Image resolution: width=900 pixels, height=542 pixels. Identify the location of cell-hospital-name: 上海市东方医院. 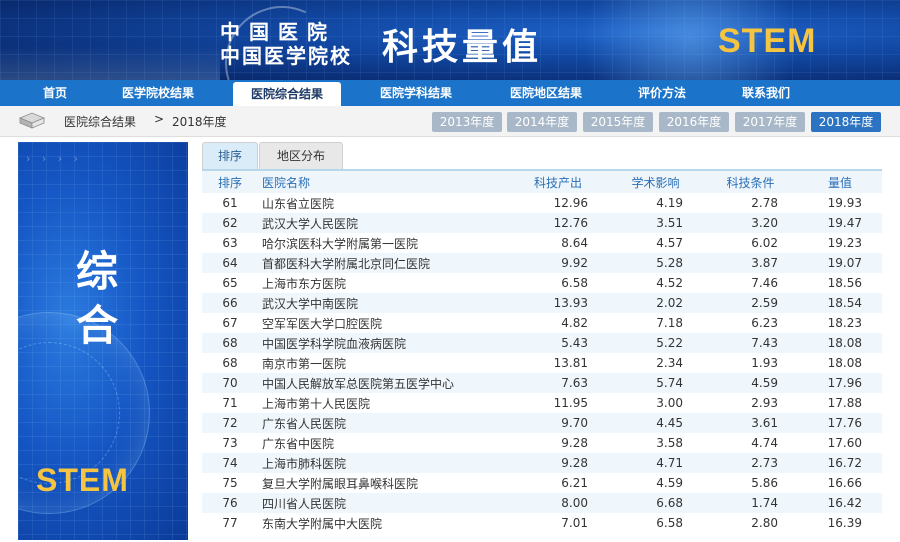
(383, 283).